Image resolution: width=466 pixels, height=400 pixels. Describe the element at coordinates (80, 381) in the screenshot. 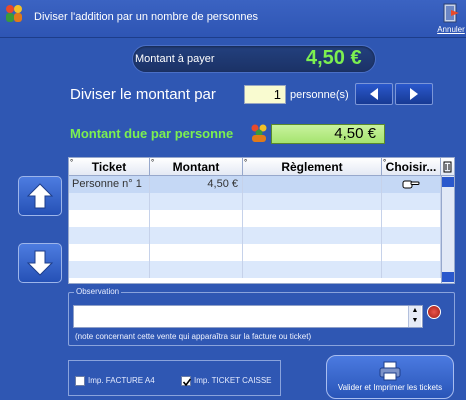

I see `facture-checkbox` at that location.